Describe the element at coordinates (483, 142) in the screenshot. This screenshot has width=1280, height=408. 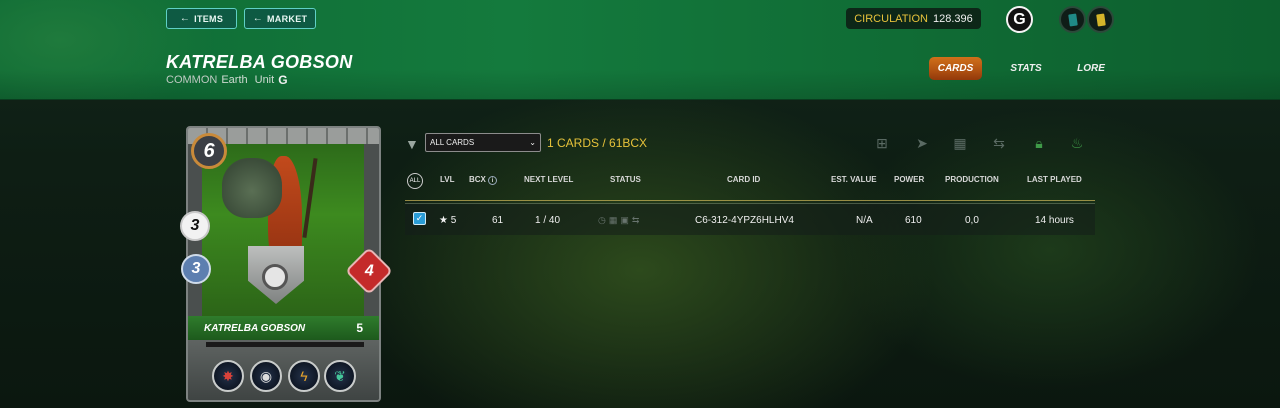
I see `card-filter-select: ALL CARDS ⌄` at that location.